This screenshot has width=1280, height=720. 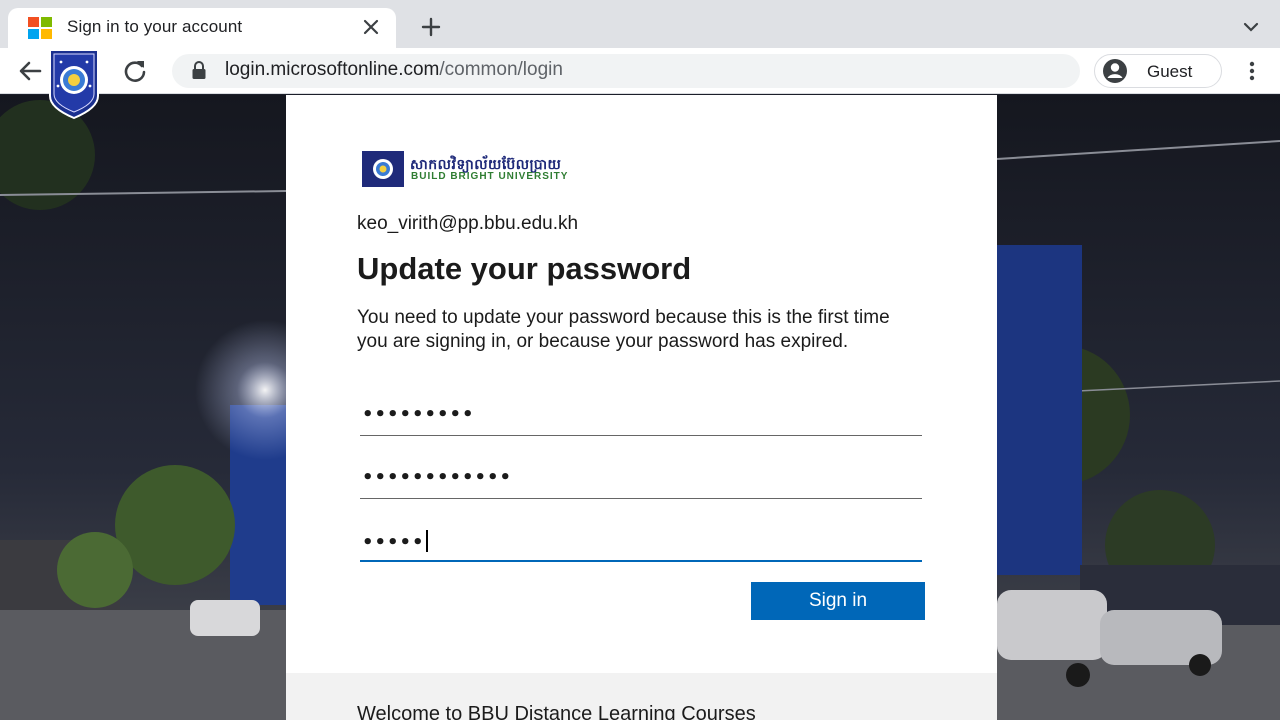 I want to click on chevron-down-icon, so click(x=1251, y=27).